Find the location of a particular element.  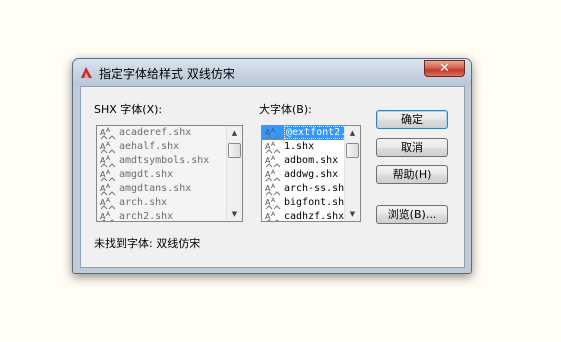

list-item: A Aamgdtans.shx is located at coordinates (169, 189).